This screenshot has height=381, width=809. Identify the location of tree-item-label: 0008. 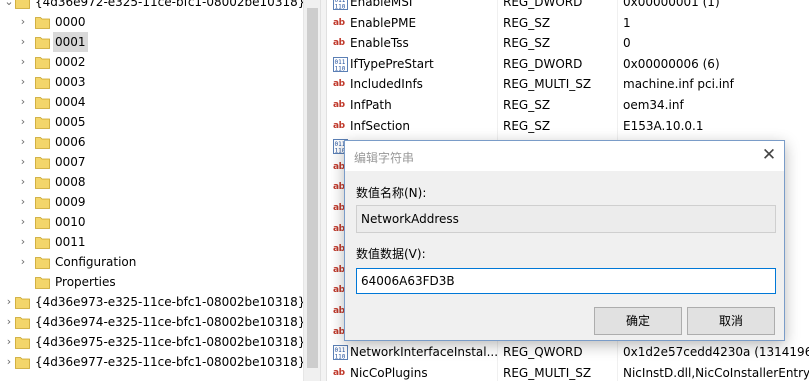
(70, 182).